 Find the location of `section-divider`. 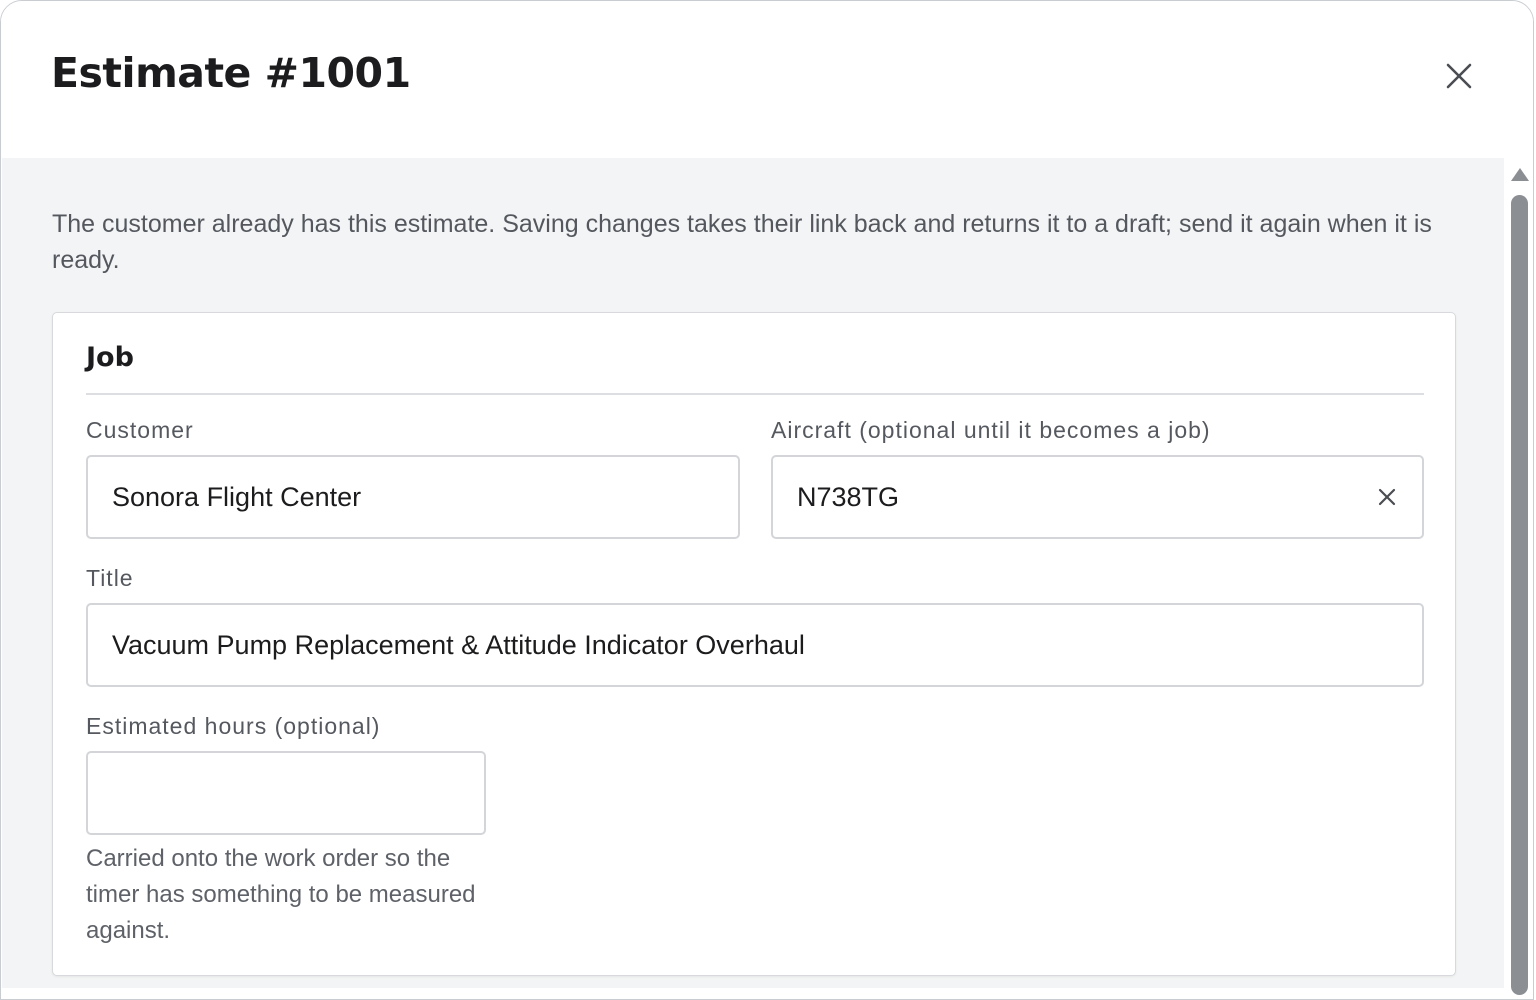

section-divider is located at coordinates (755, 394).